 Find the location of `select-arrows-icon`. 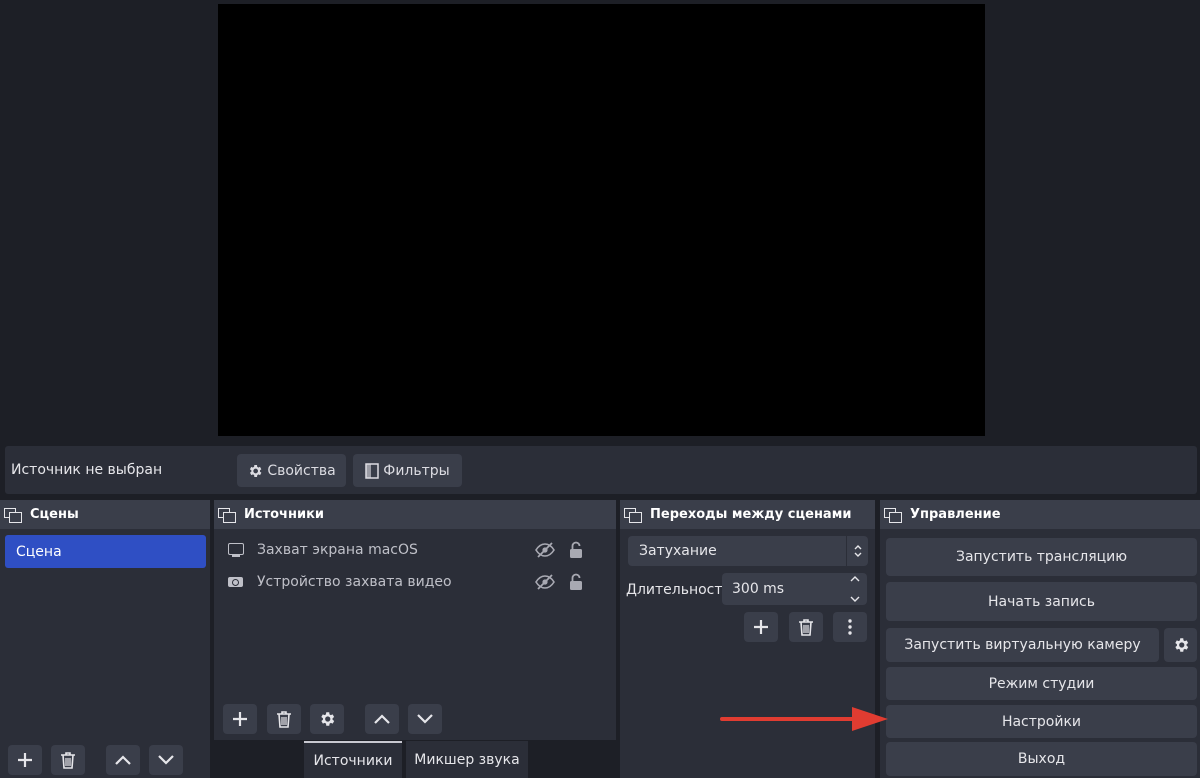

select-arrows-icon is located at coordinates (857, 551).